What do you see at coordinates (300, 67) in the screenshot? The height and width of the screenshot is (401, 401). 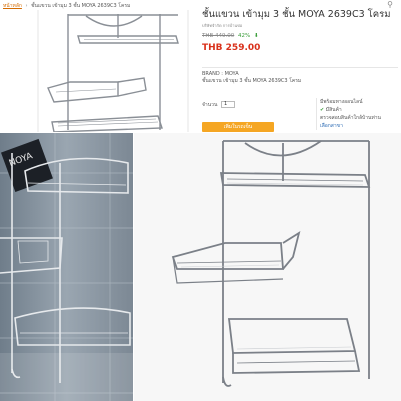 I see `divider` at bounding box center [300, 67].